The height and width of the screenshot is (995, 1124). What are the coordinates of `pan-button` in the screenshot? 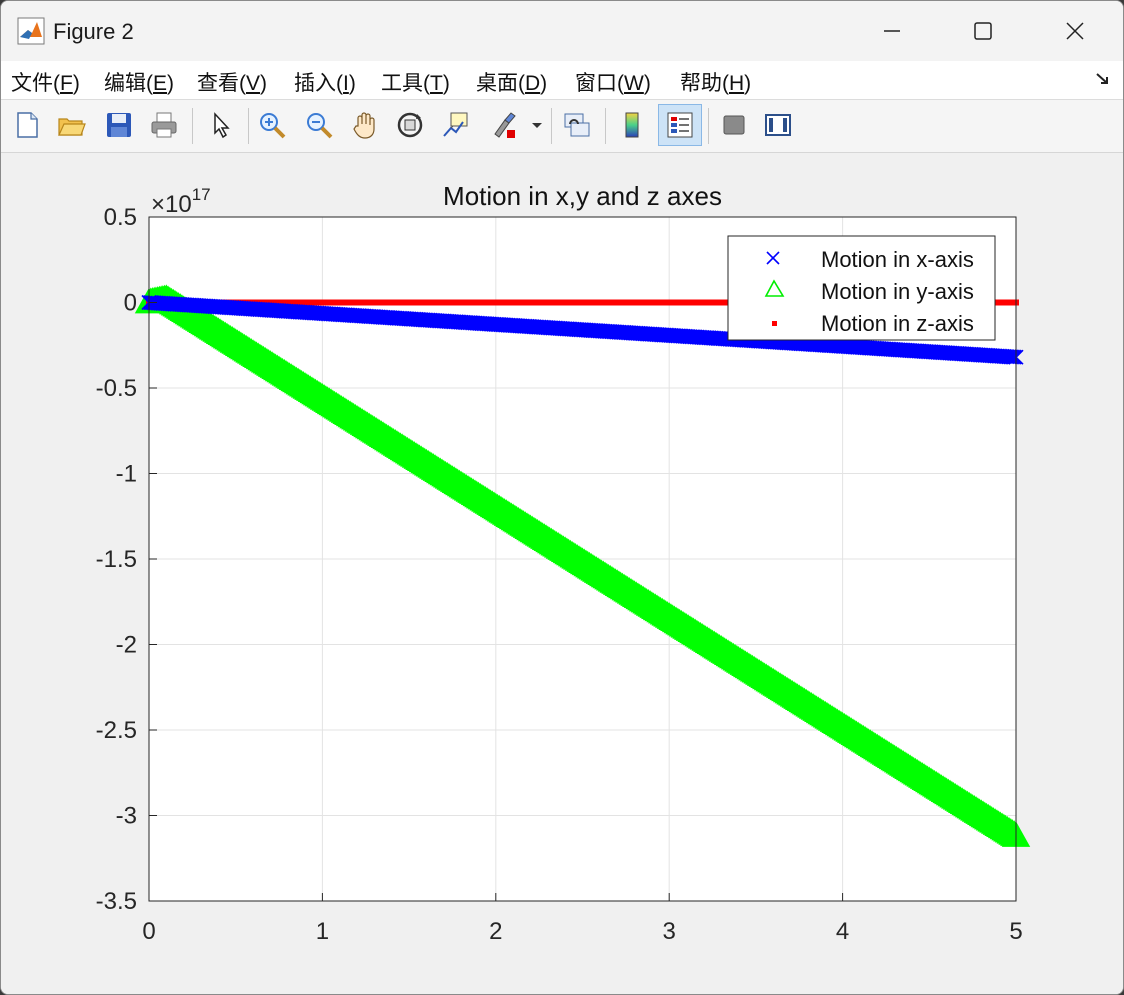 It's located at (365, 125).